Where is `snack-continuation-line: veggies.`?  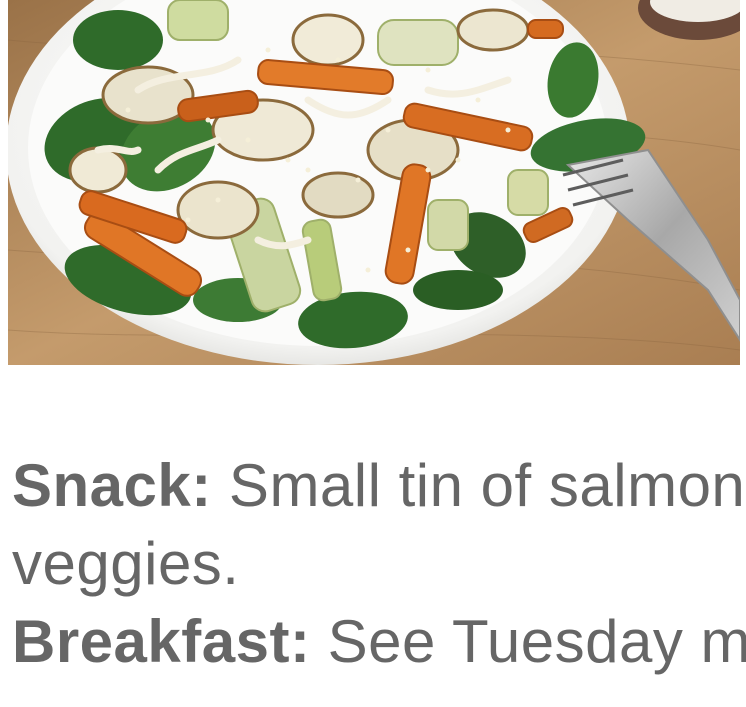
snack-continuation-line: veggies. is located at coordinates (379, 564).